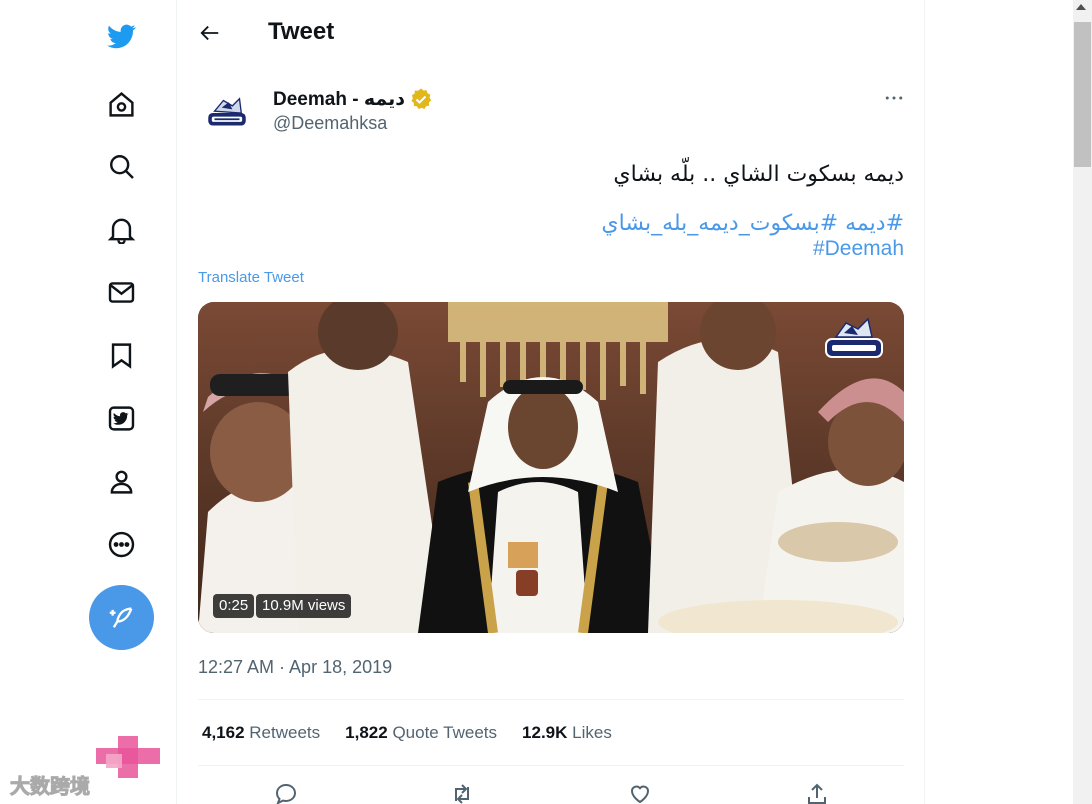 The image size is (1092, 804). Describe the element at coordinates (121, 229) in the screenshot. I see `notifications-bell-icon` at that location.